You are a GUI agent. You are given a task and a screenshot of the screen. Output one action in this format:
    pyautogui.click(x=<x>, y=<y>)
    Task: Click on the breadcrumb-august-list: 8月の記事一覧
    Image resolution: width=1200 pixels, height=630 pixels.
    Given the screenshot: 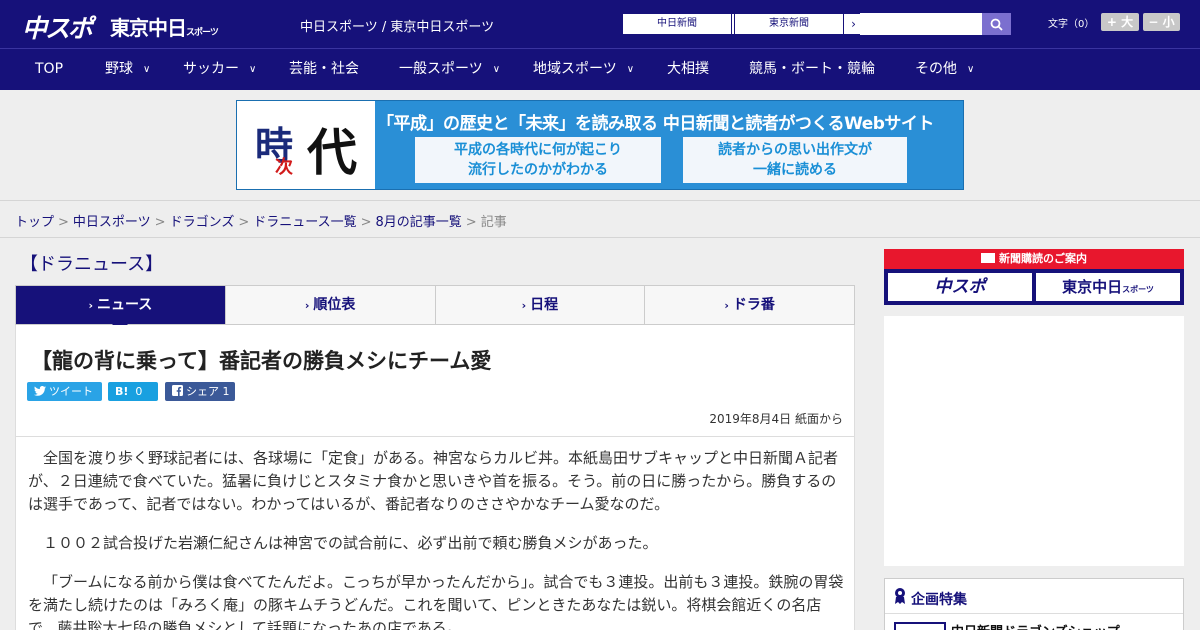 What is the action you would take?
    pyautogui.click(x=419, y=222)
    